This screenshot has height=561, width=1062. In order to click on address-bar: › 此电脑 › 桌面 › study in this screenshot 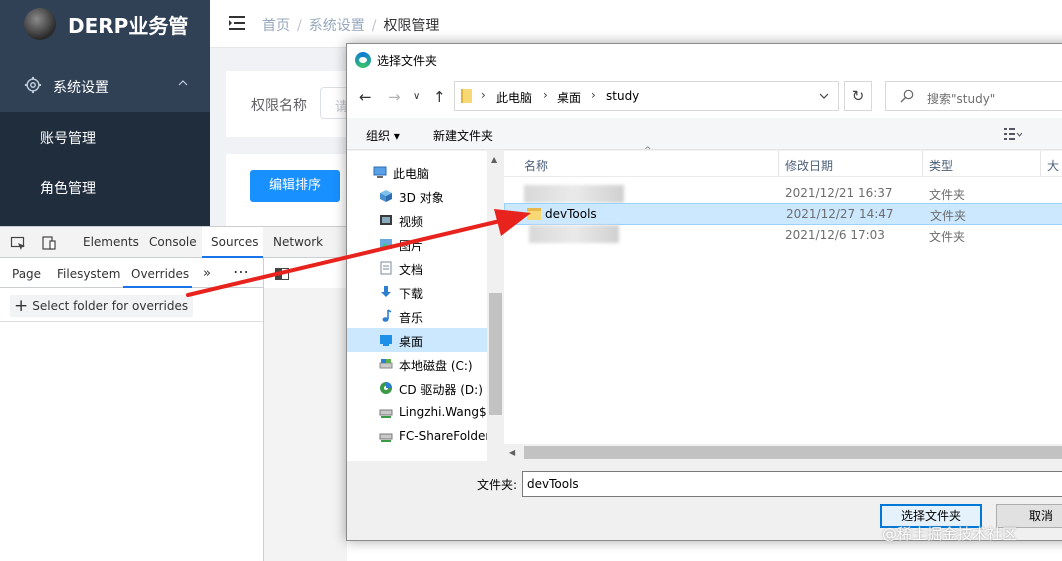, I will do `click(646, 96)`.